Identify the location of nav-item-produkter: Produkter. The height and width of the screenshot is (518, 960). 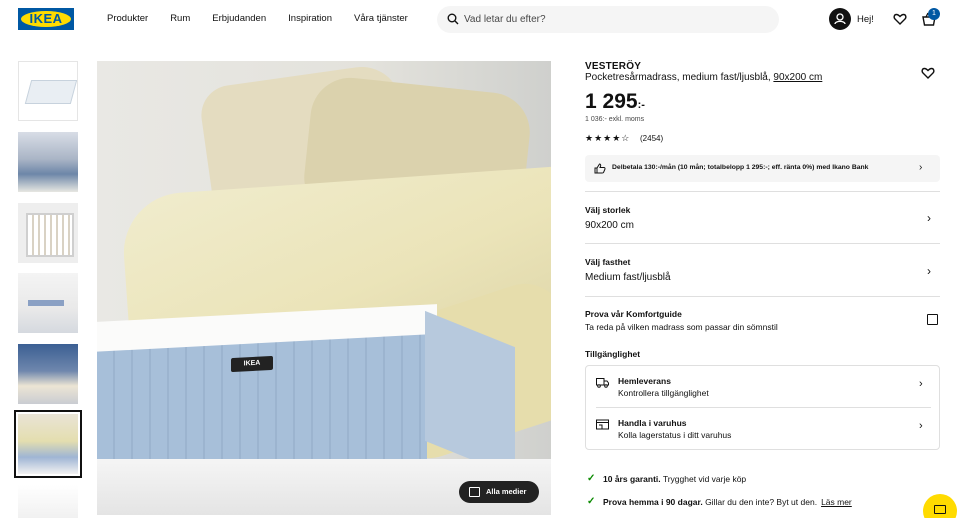
(127, 18).